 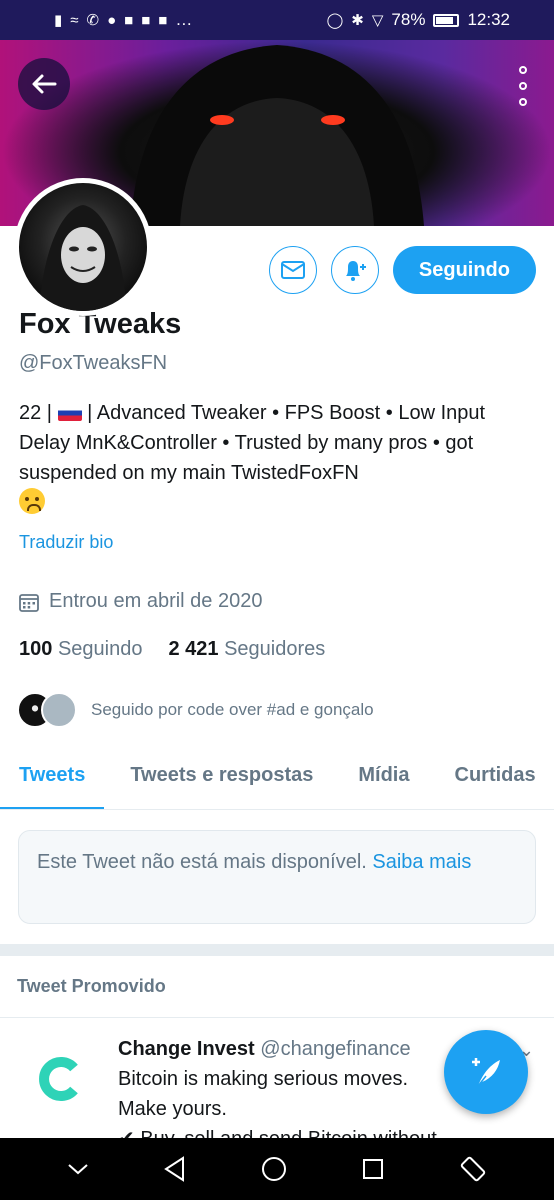 What do you see at coordinates (232, 709) in the screenshot?
I see `followed-by-text: Seguido por code over #ad e gonçalo` at bounding box center [232, 709].